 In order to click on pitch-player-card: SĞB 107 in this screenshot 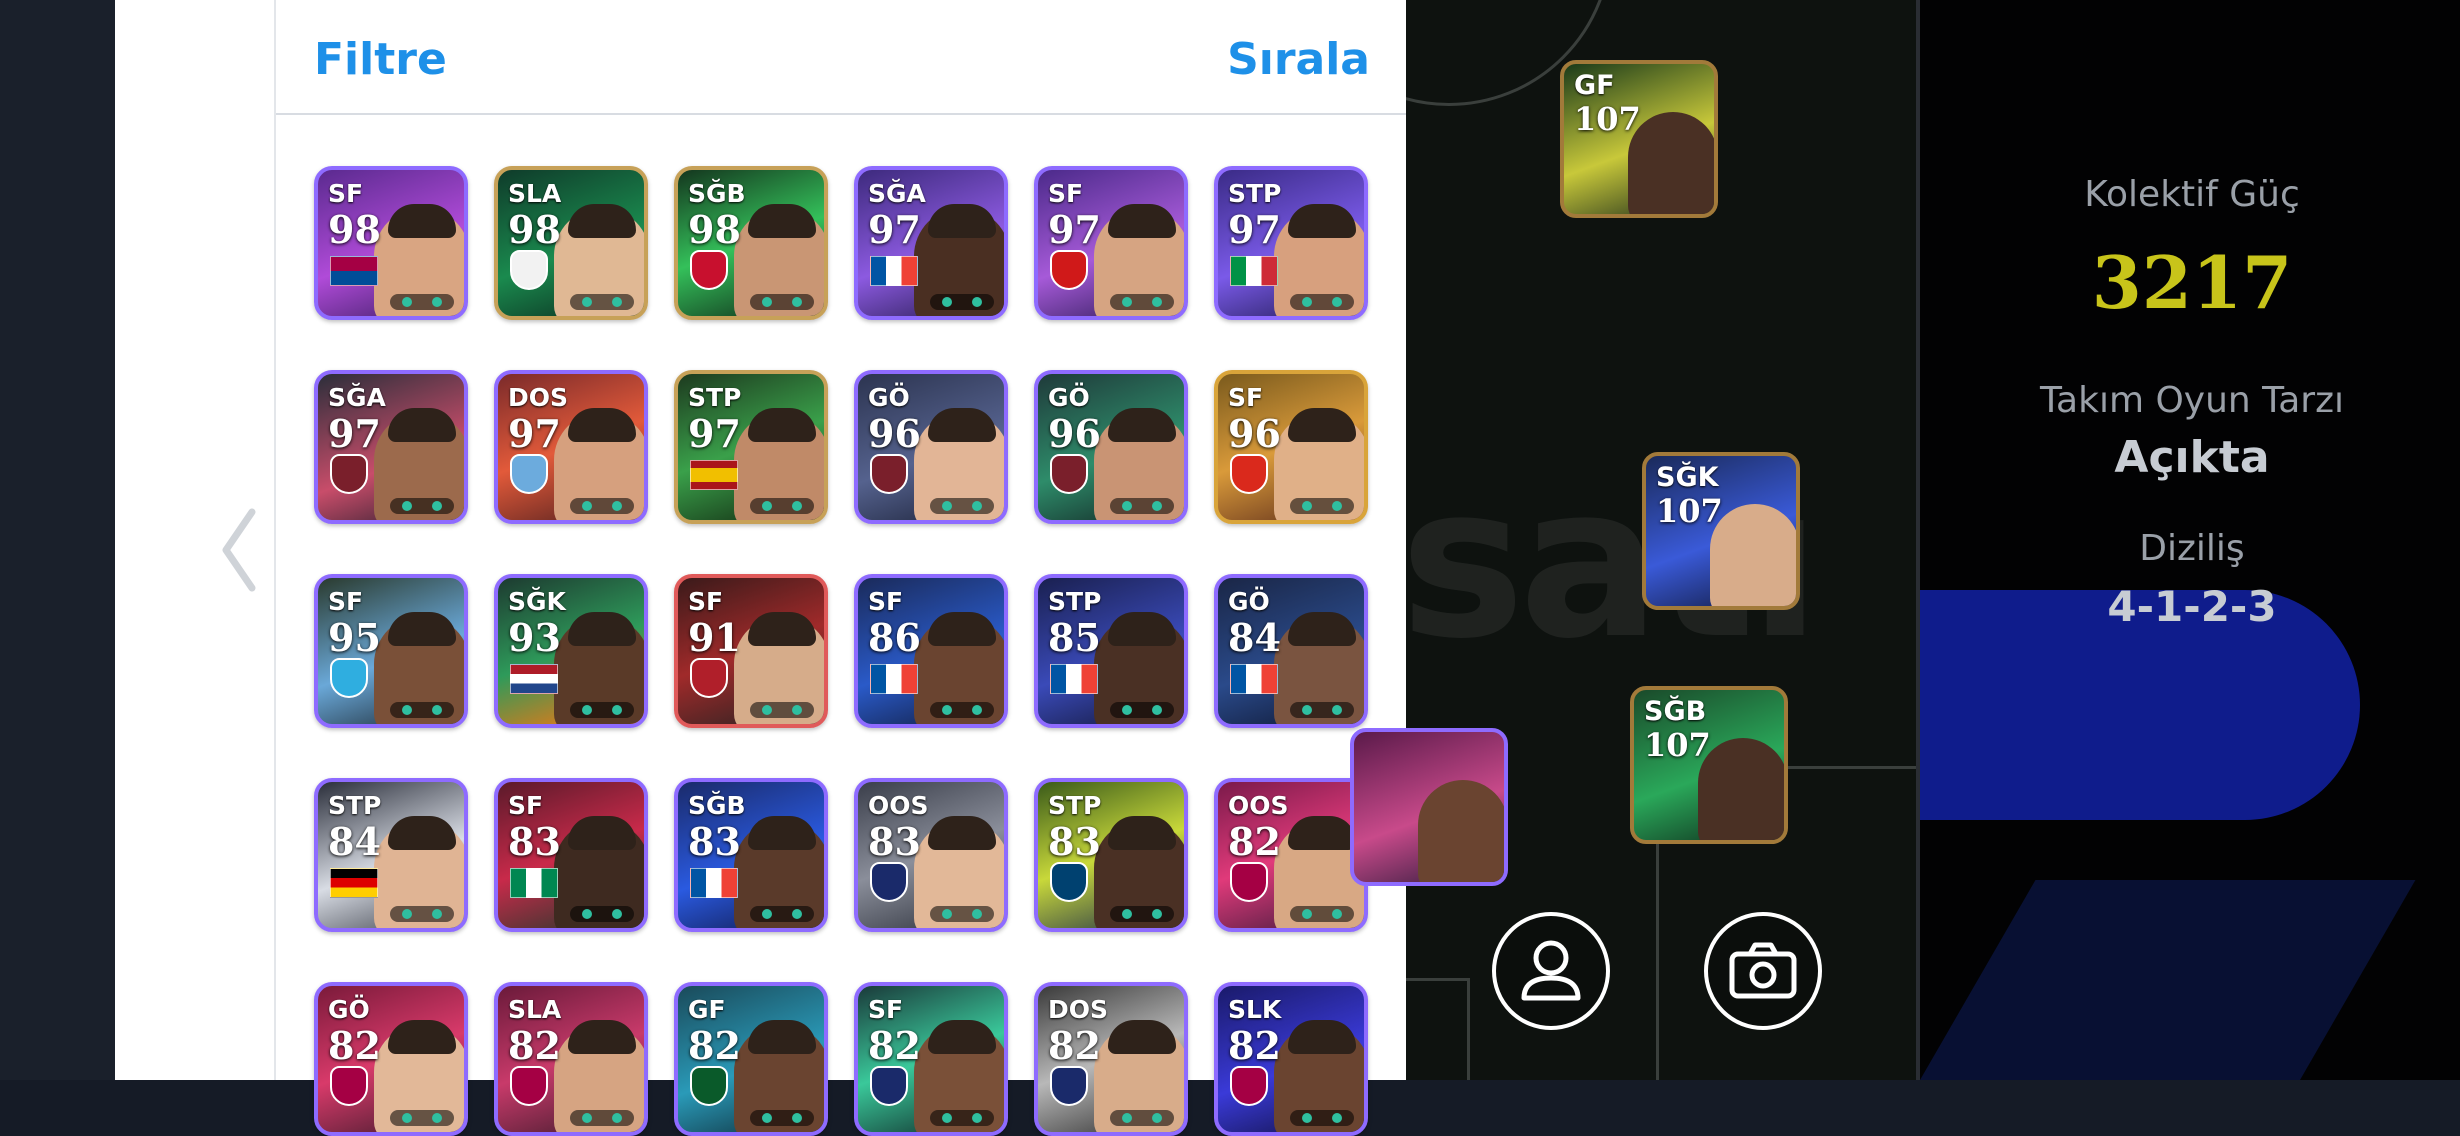, I will do `click(1709, 765)`.